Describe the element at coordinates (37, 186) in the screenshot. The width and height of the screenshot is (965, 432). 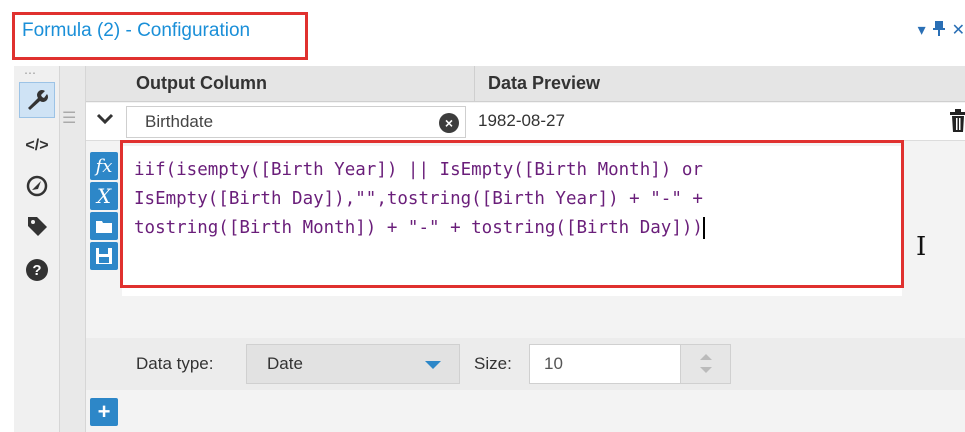
I see `navigate-icon` at that location.